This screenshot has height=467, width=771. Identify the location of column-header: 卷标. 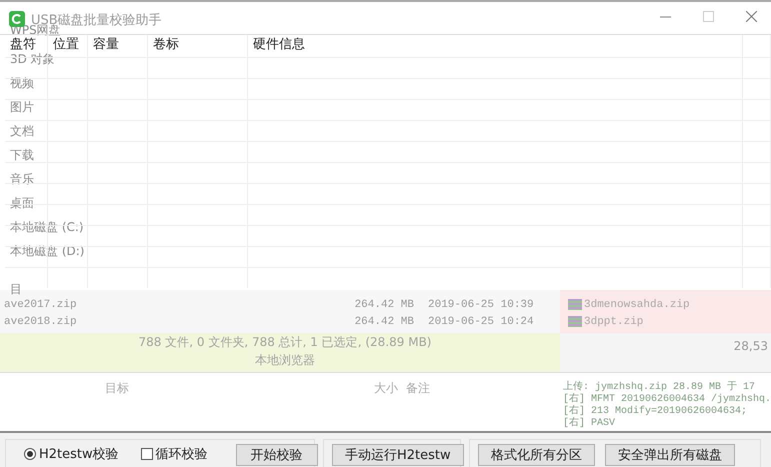
(166, 44).